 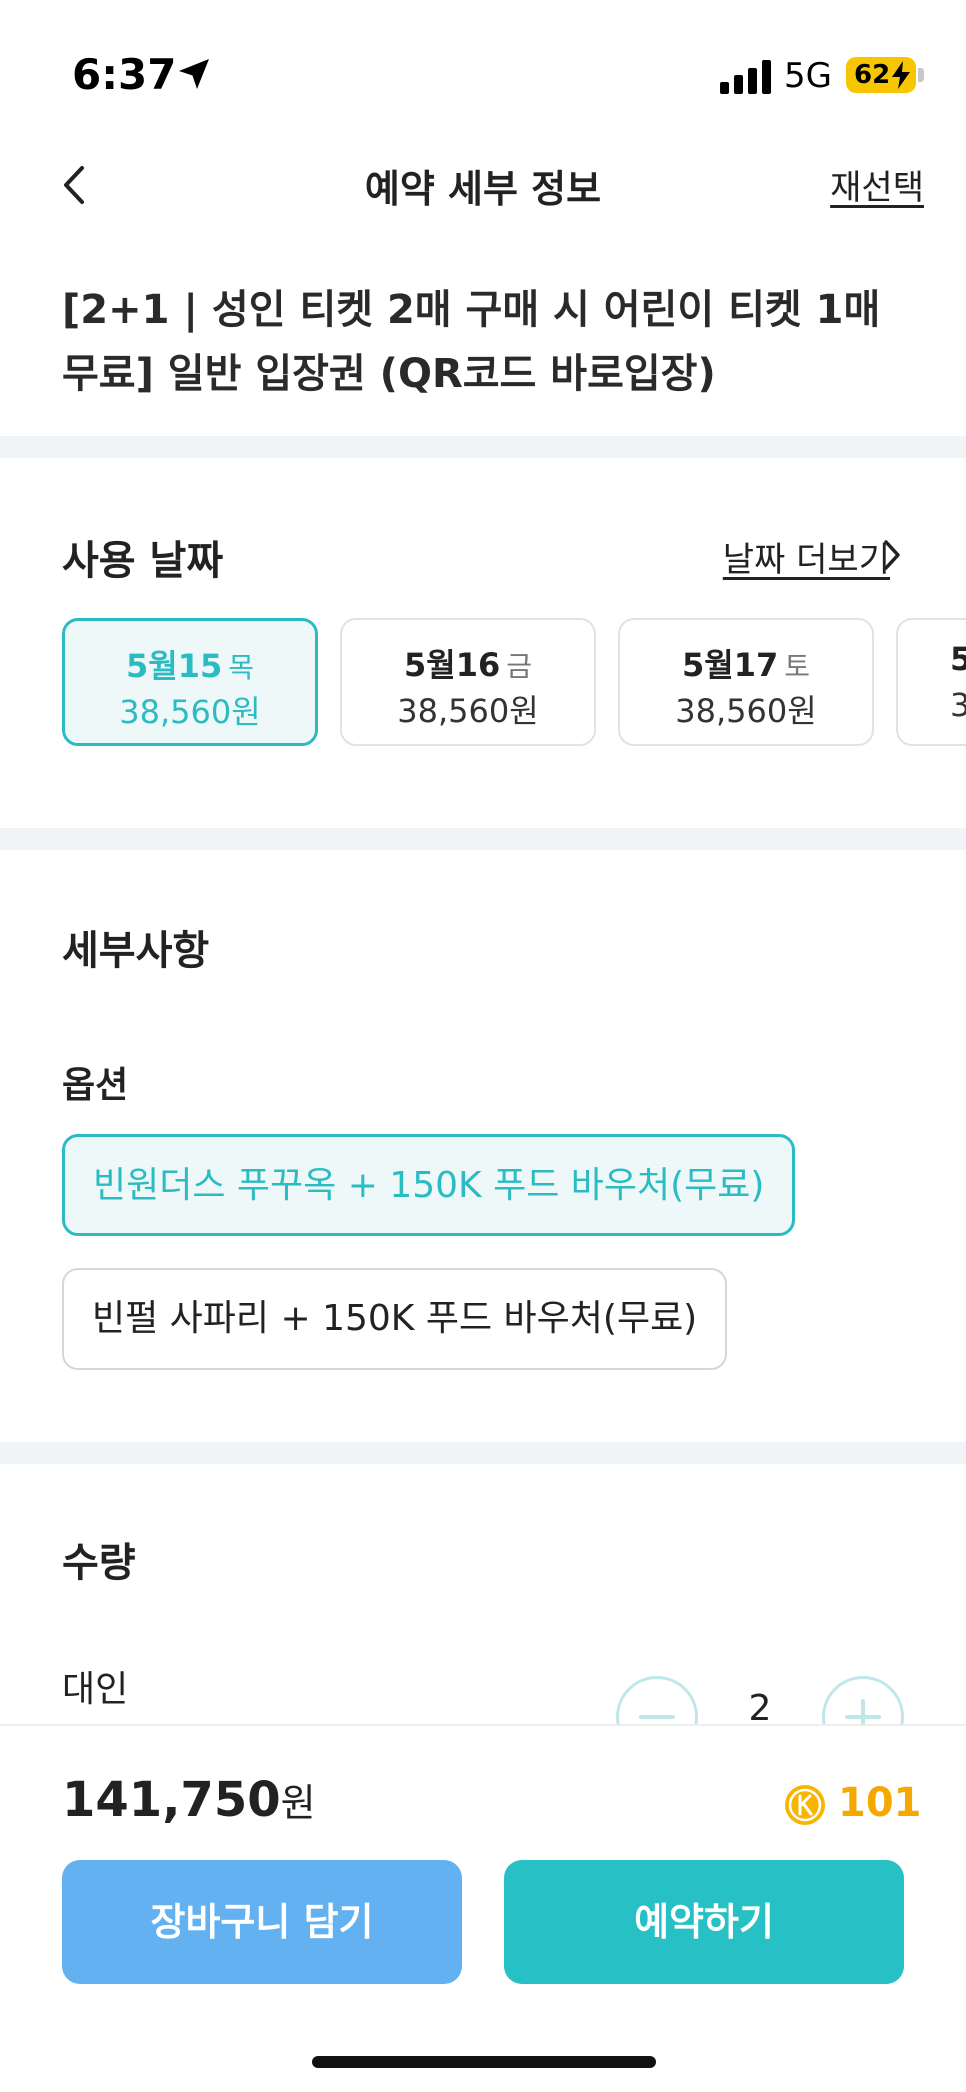 What do you see at coordinates (483, 75) in the screenshot?
I see `status-bar: 6:37 5G 62` at bounding box center [483, 75].